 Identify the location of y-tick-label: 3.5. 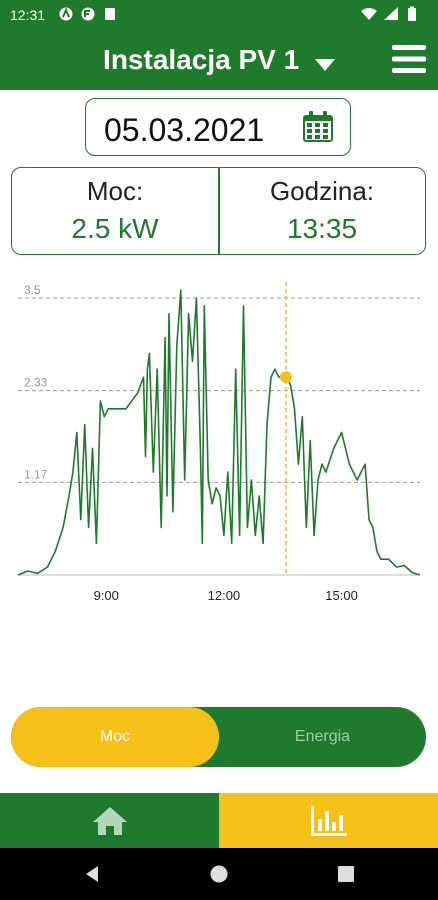
(32, 290).